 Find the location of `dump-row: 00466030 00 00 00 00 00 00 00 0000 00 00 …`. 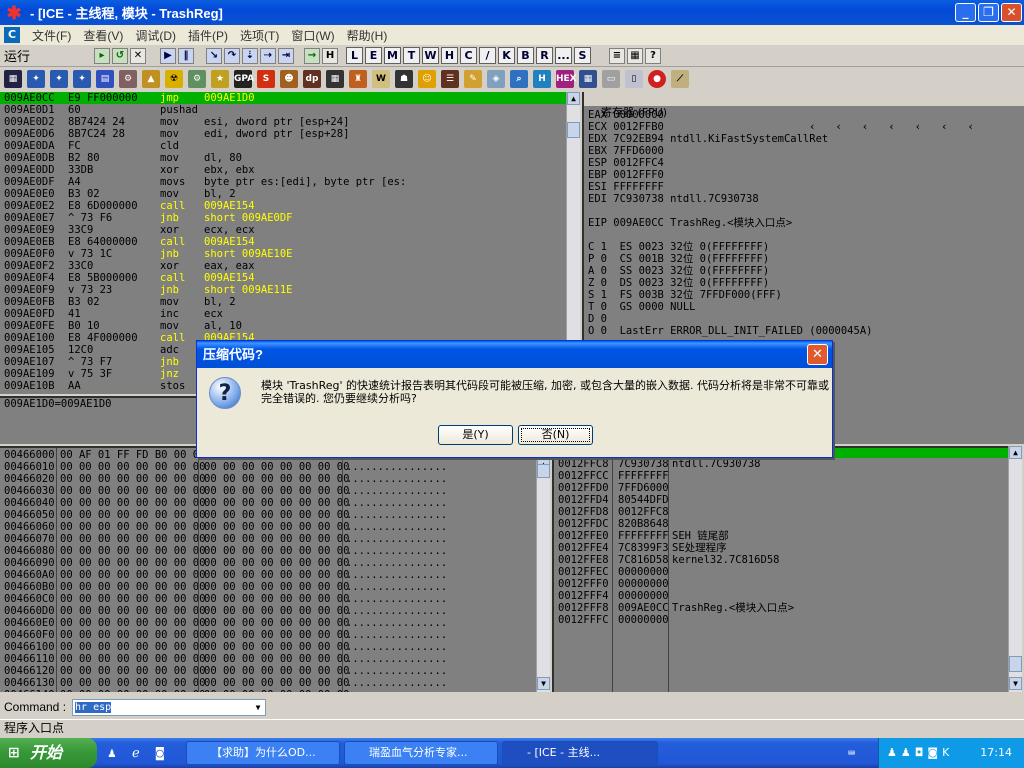

dump-row: 00466030 00 00 00 00 00 00 00 0000 00 00 … is located at coordinates (268, 491).